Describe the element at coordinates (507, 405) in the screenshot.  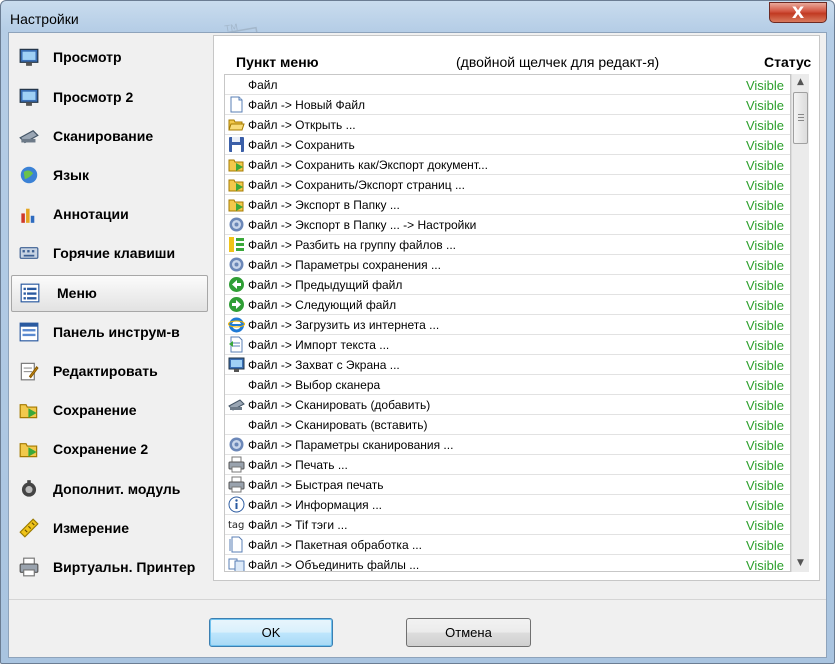
I see `menu-row: Файл -> Сканировать (добавить) Visible` at that location.